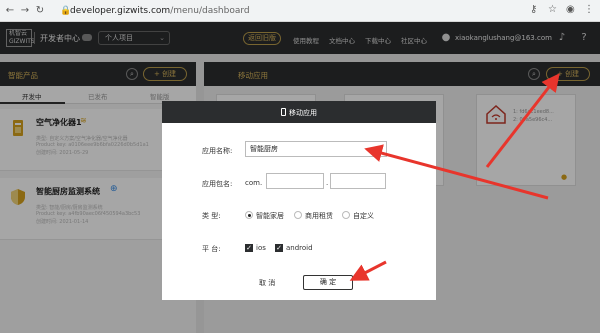  I want to click on back-icon: ←, so click(10, 11).